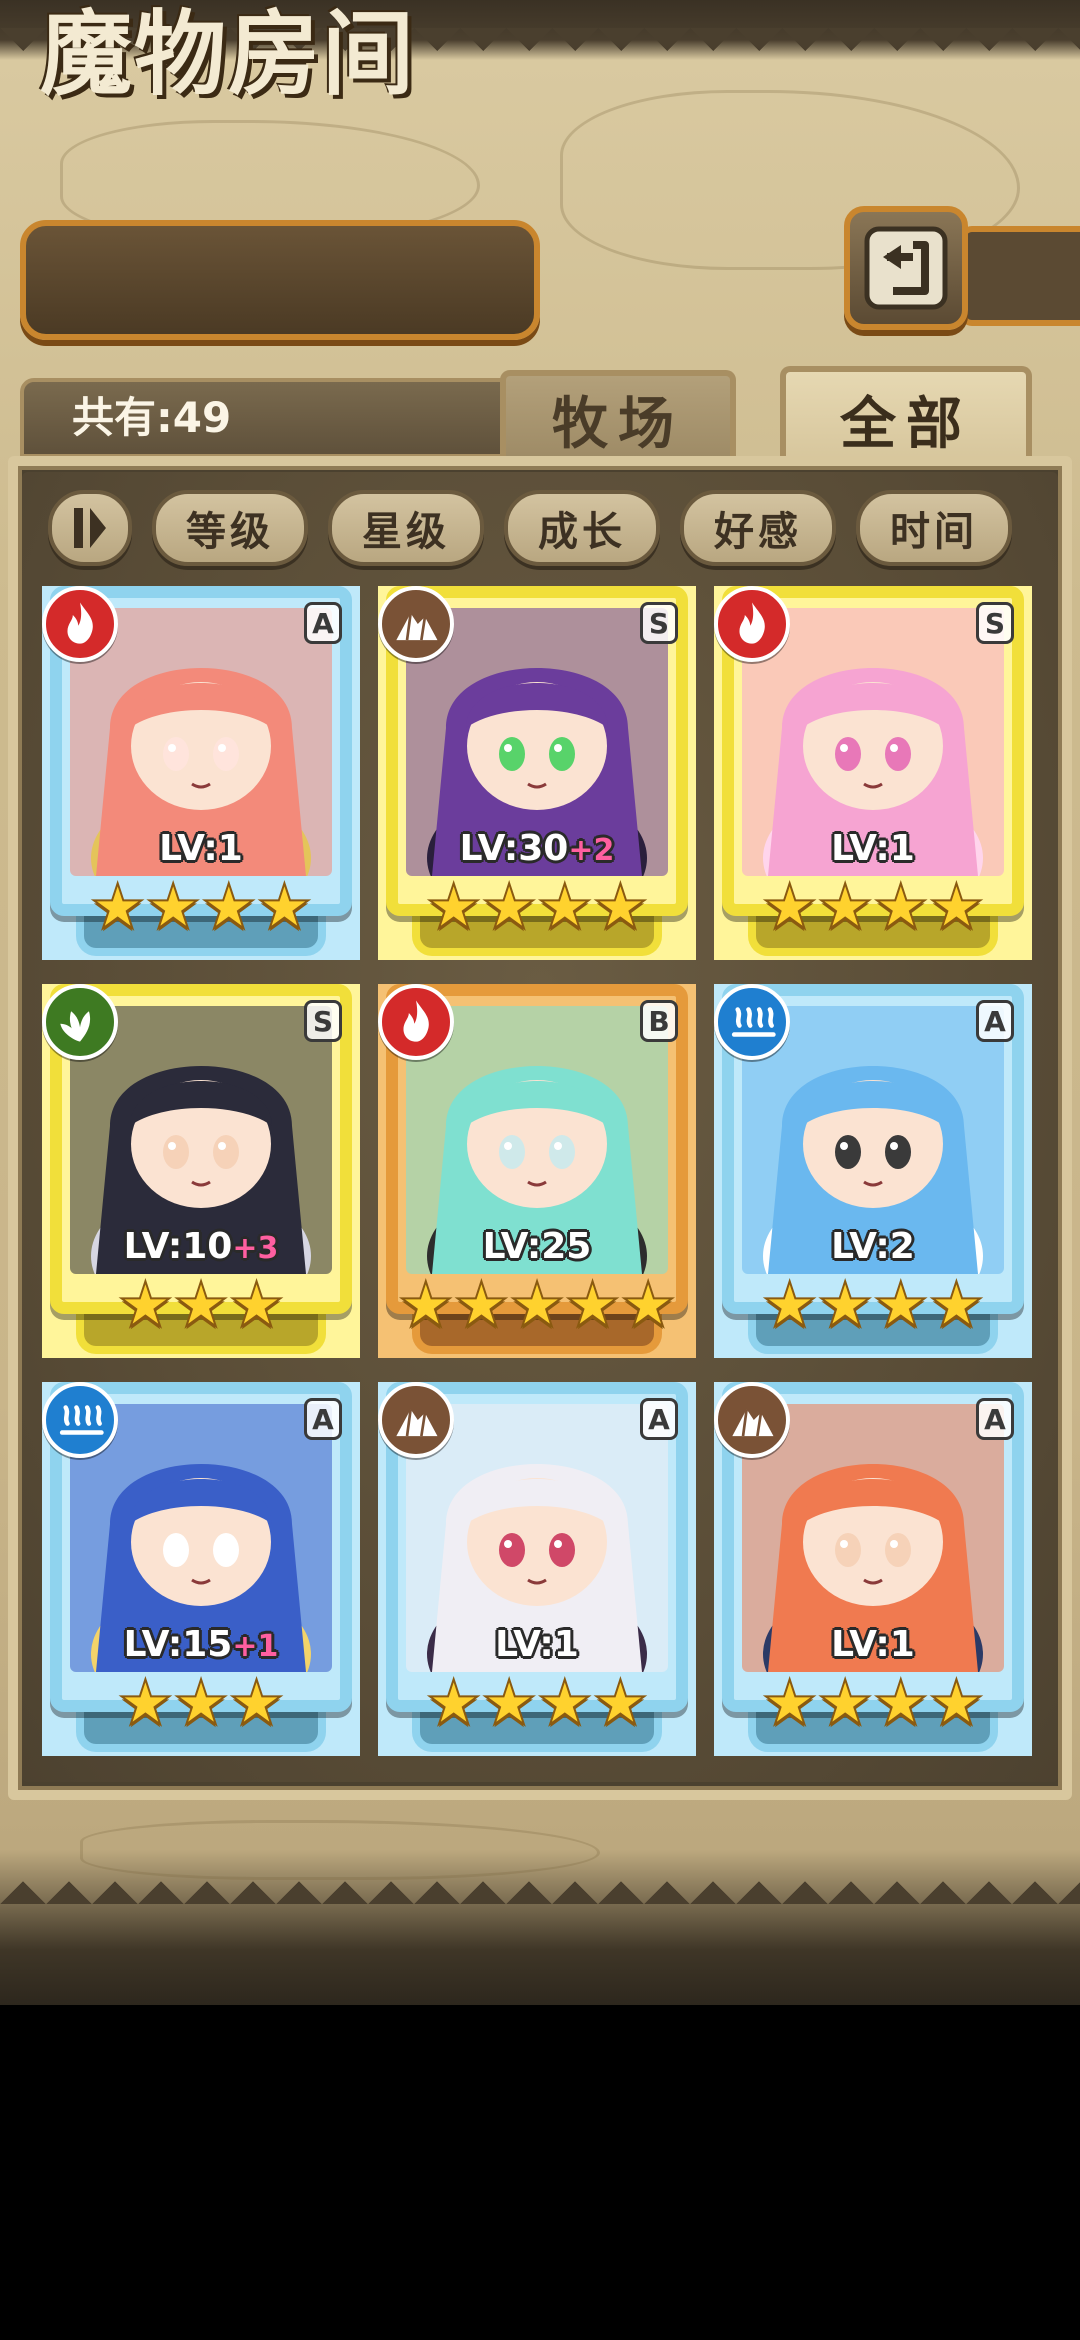 This screenshot has width=1080, height=2340. Describe the element at coordinates (406, 528) in the screenshot. I see `sort-star-button: 星级` at that location.